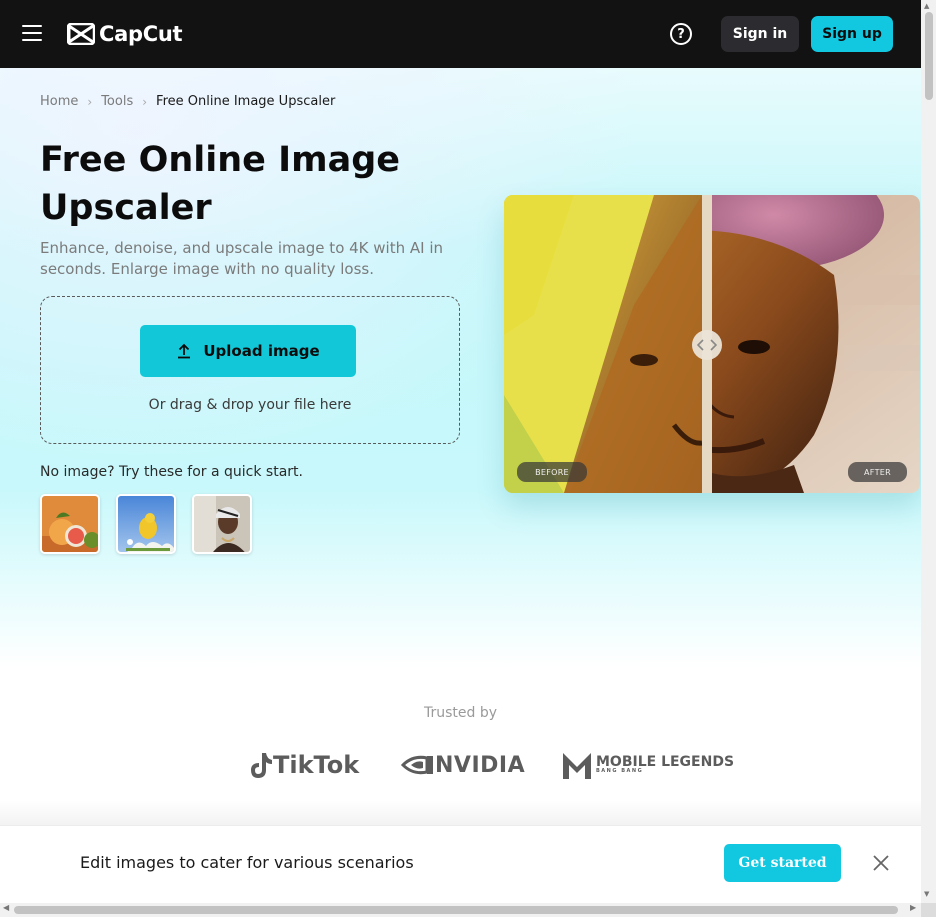 The height and width of the screenshot is (917, 936). Describe the element at coordinates (760, 34) in the screenshot. I see `sign-in-button: Sign in` at that location.